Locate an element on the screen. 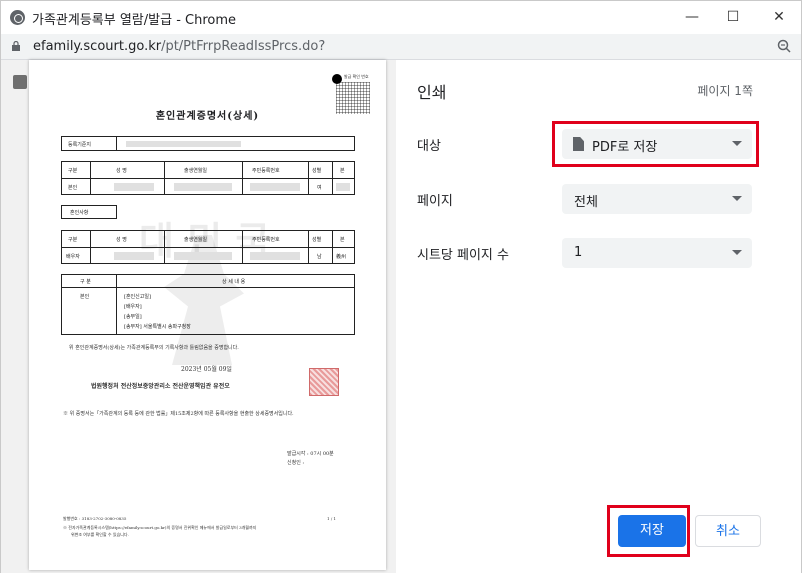 This screenshot has width=802, height=573. self-gender: 여 is located at coordinates (319, 188).